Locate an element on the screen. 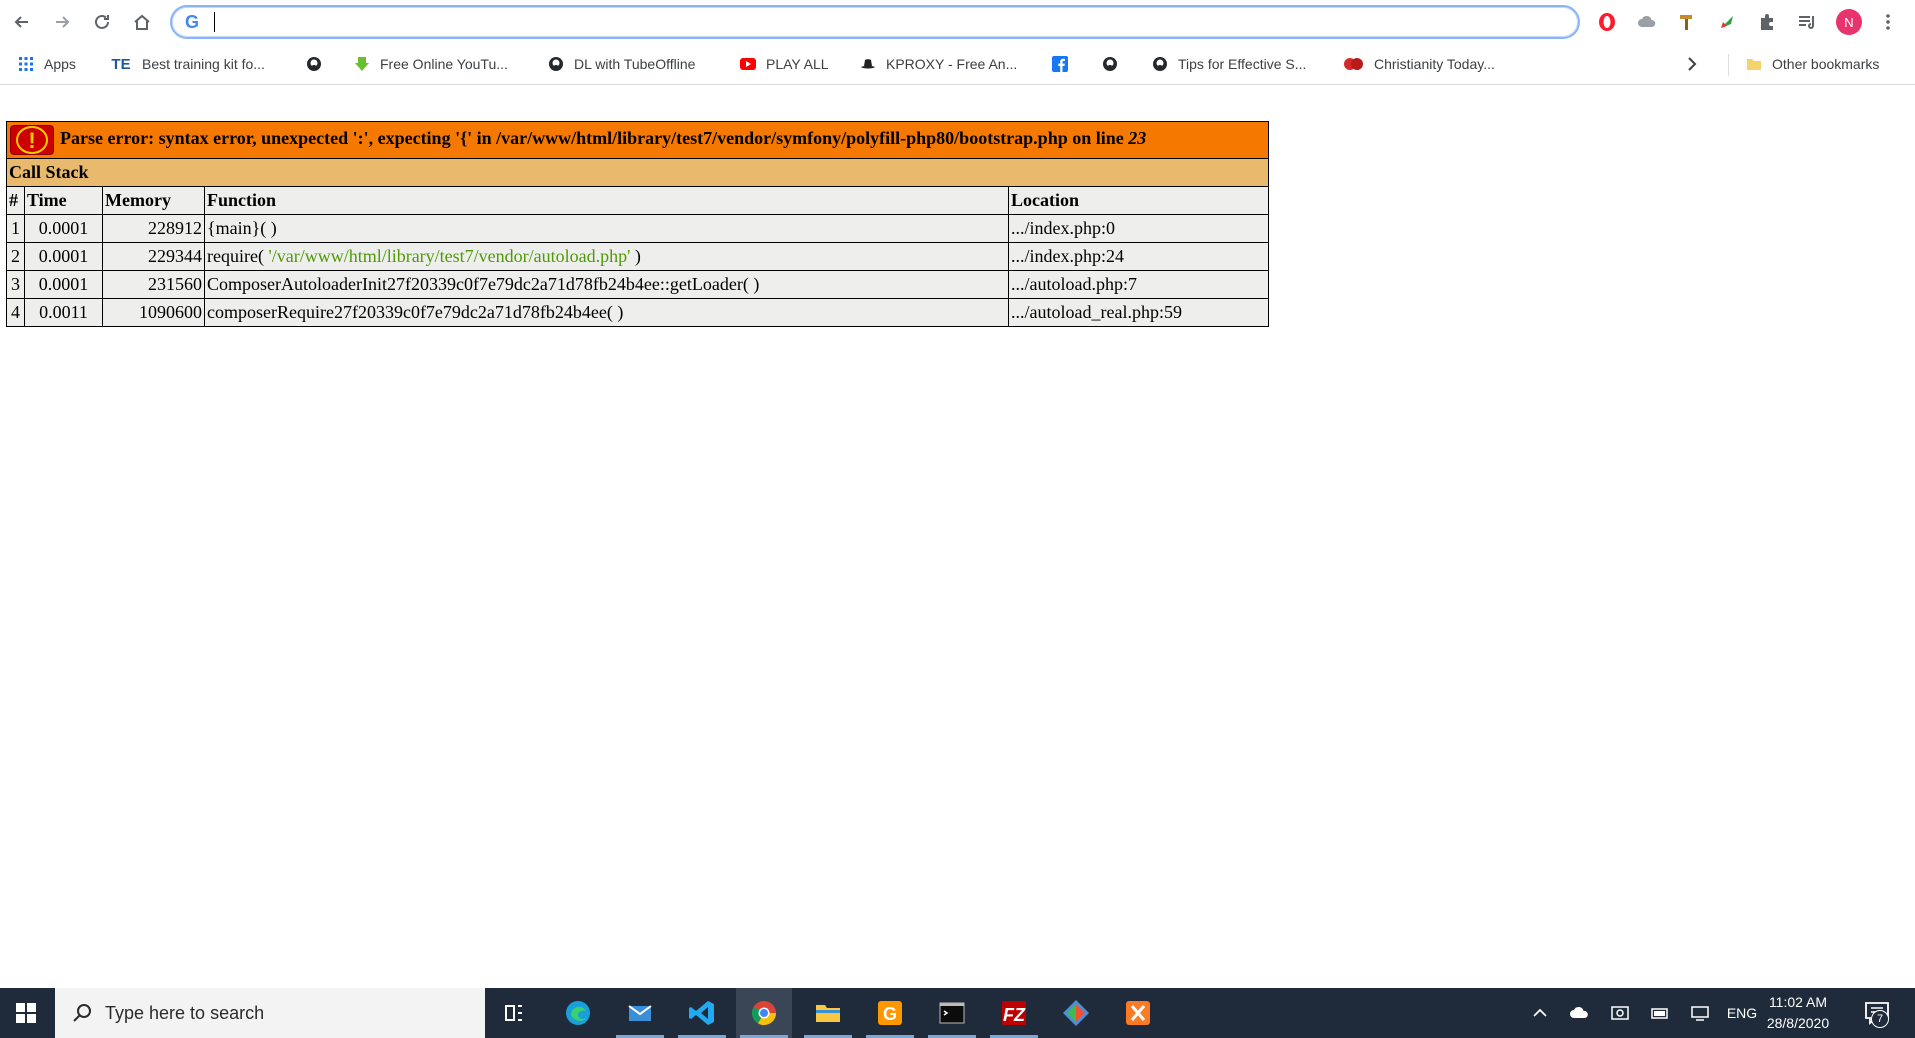  extensions-button is located at coordinates (1767, 22).